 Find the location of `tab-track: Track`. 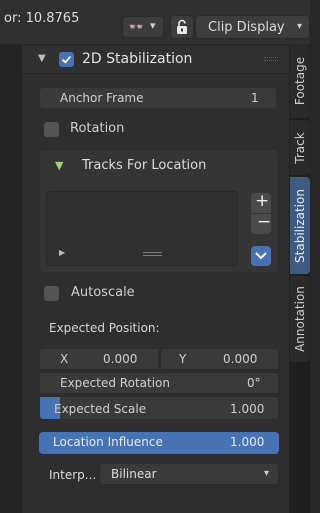

tab-track: Track is located at coordinates (299, 147).